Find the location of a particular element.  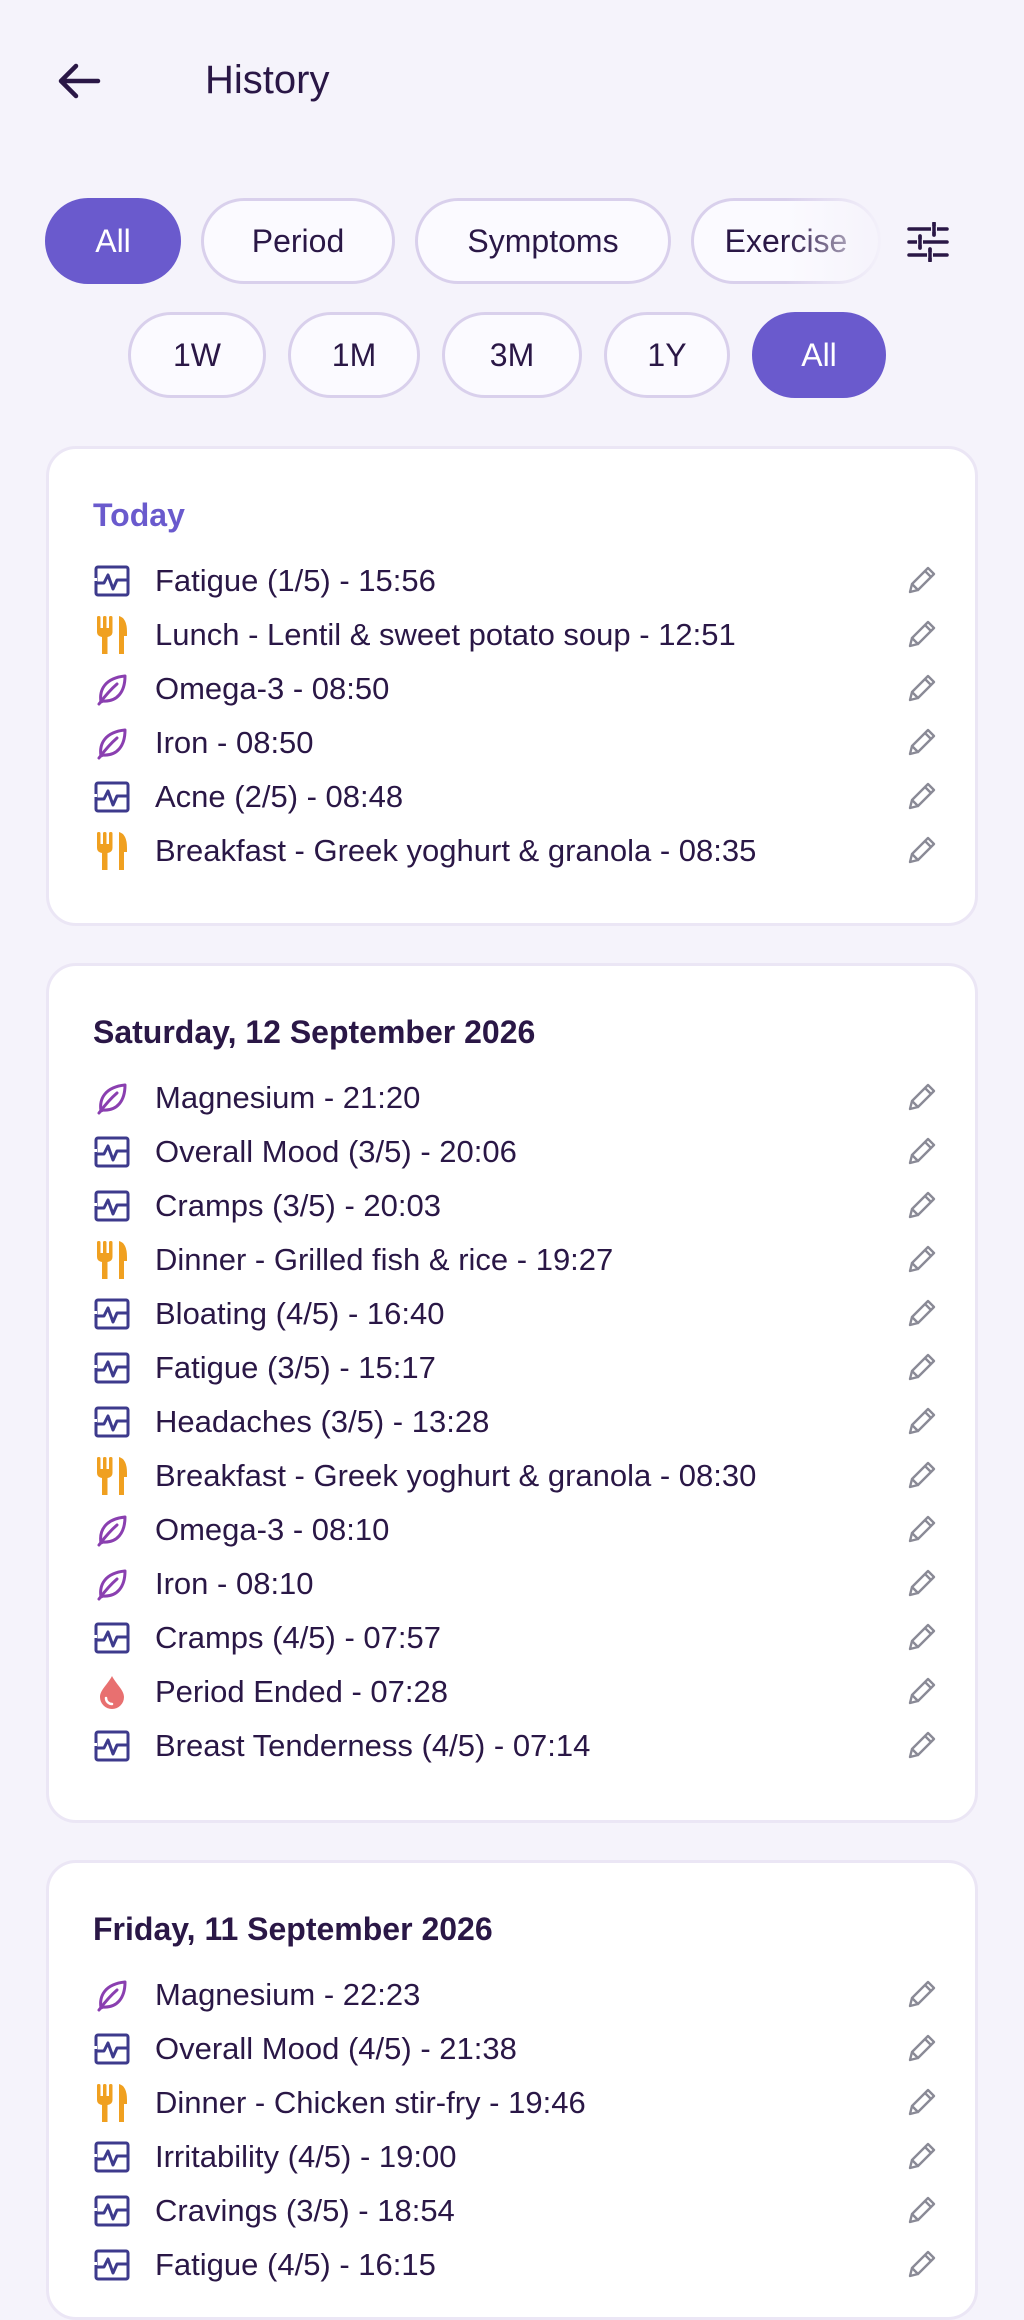

history-entry: Dinner - Chicken stir-fry - 19:46 is located at coordinates (518, 2103).